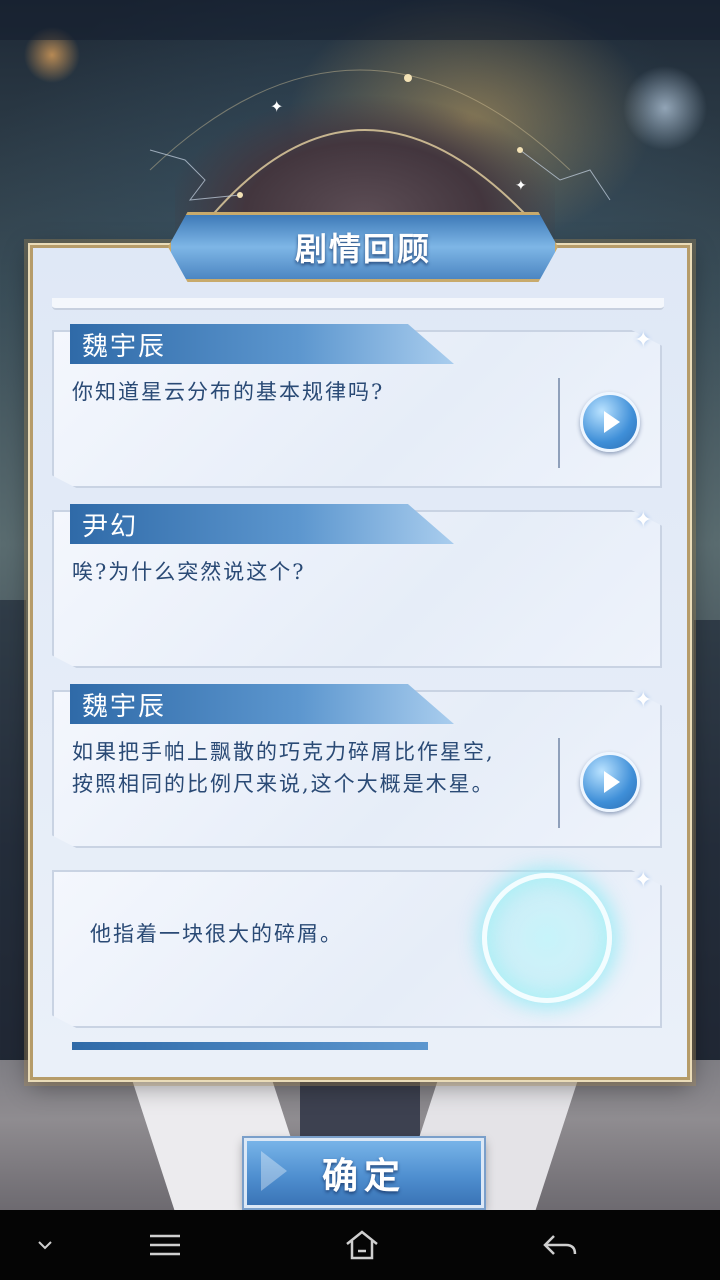  Describe the element at coordinates (45, 1245) in the screenshot. I see `chevron-down-icon` at that location.